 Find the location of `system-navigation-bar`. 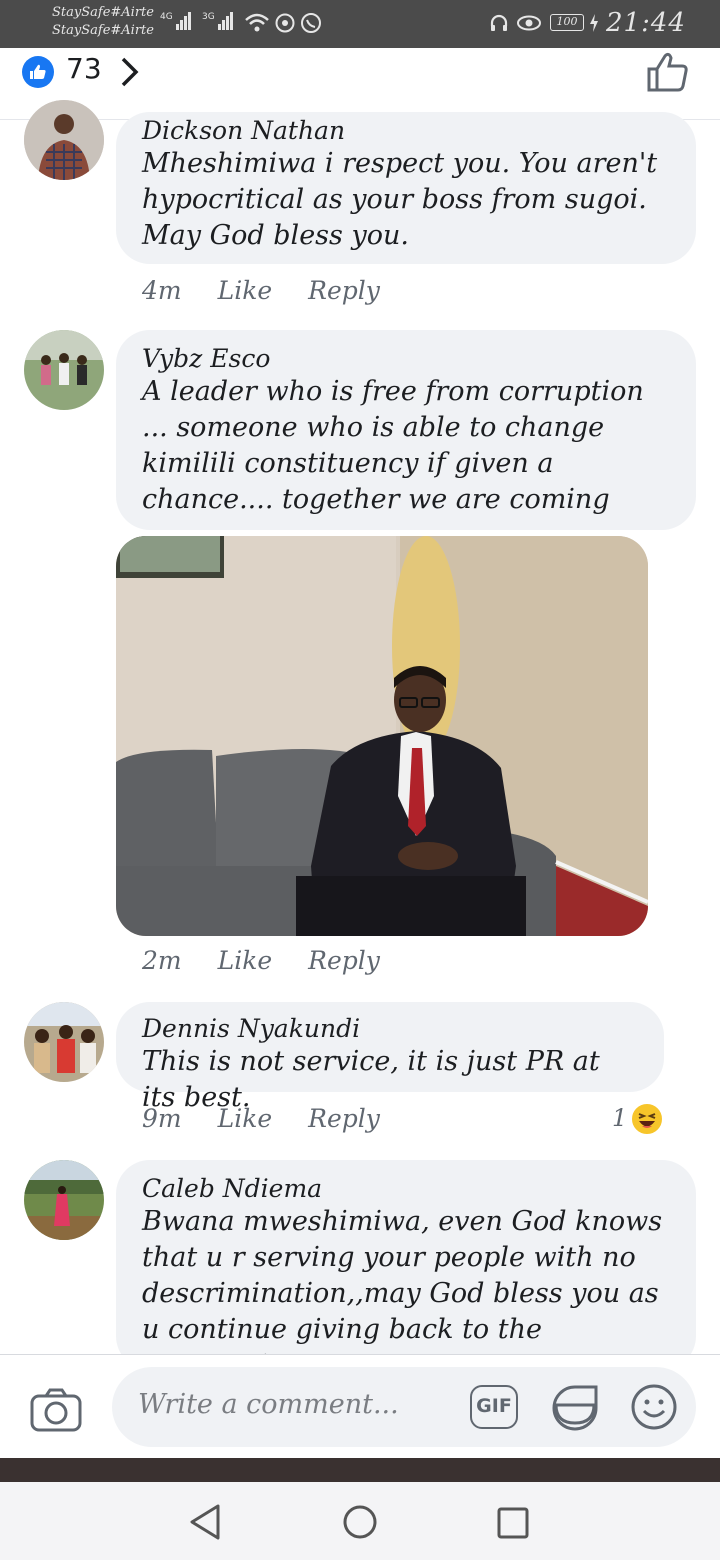

system-navigation-bar is located at coordinates (360, 1521).